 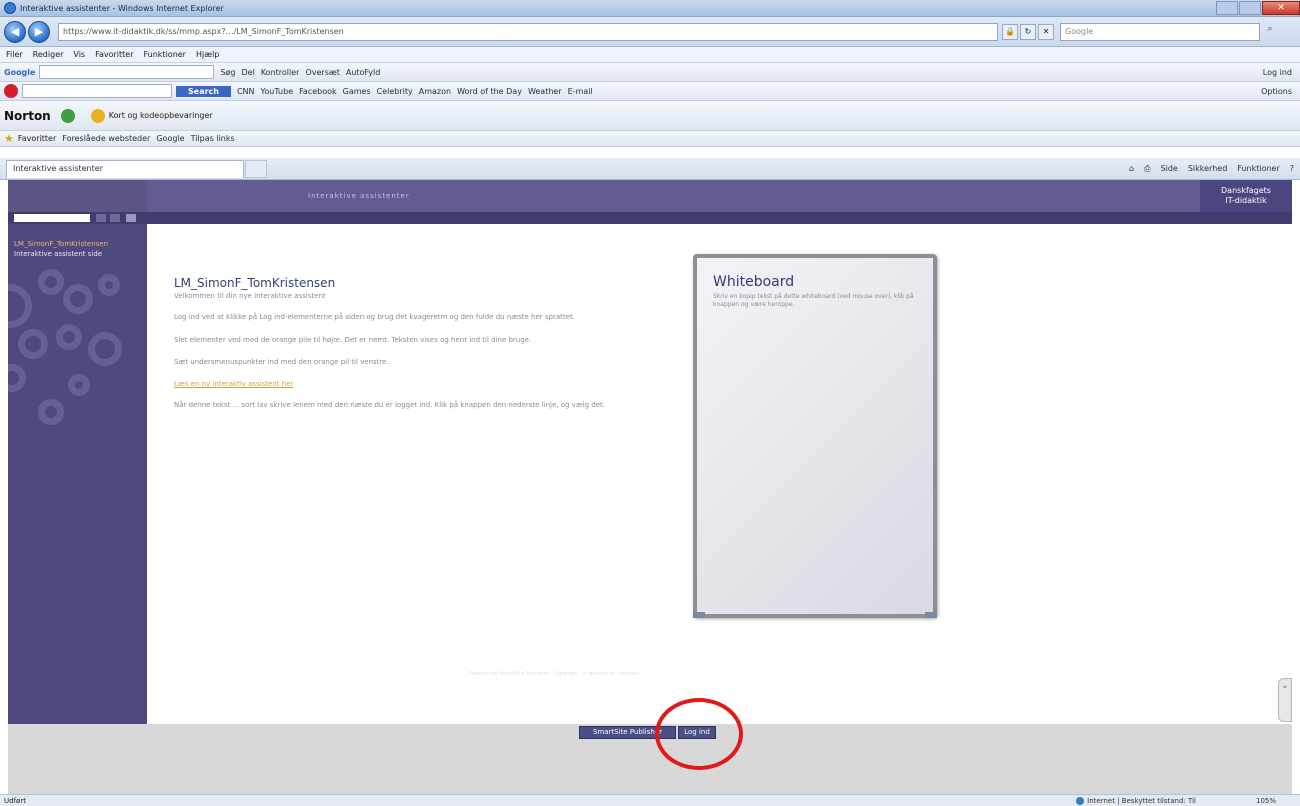 What do you see at coordinates (318, 91) in the screenshot?
I see `ask-link-facebook: Facebook` at bounding box center [318, 91].